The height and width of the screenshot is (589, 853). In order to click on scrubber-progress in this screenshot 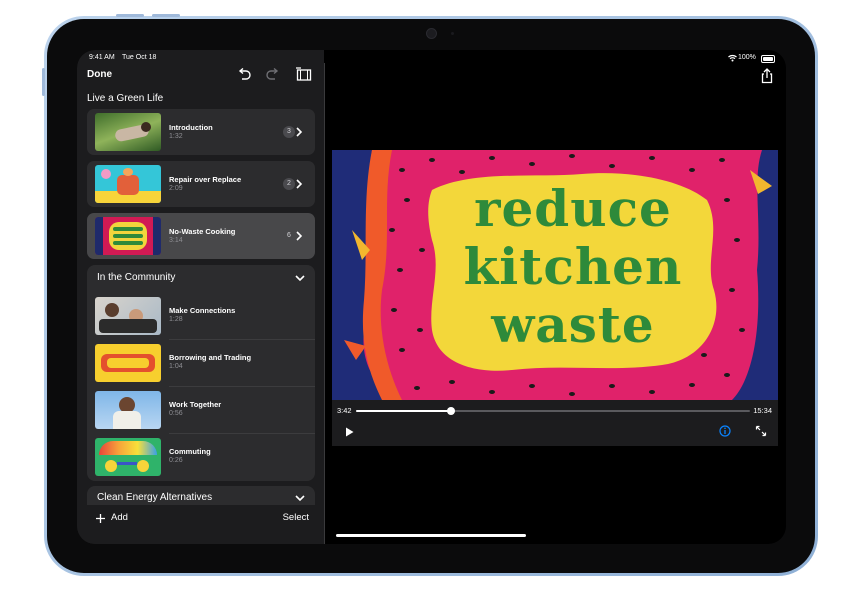, I will do `click(403, 411)`.